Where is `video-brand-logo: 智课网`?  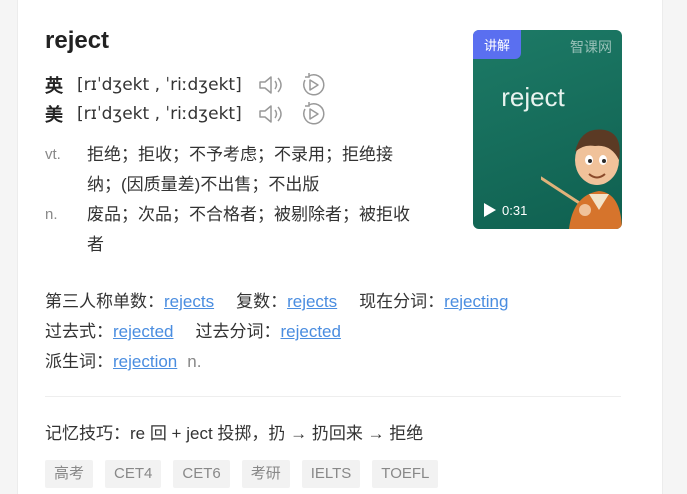
video-brand-logo: 智课网 is located at coordinates (591, 47).